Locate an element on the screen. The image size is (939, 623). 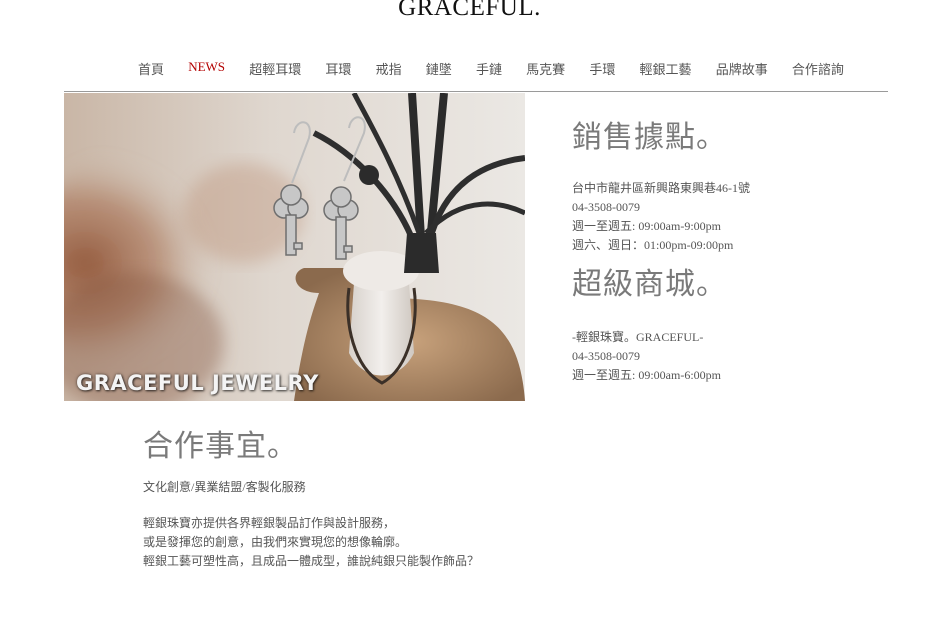
cooperation-line-1: 輕銀珠寶亦提供各界輕銀製品訂作與設計服務， is located at coordinates (269, 523).